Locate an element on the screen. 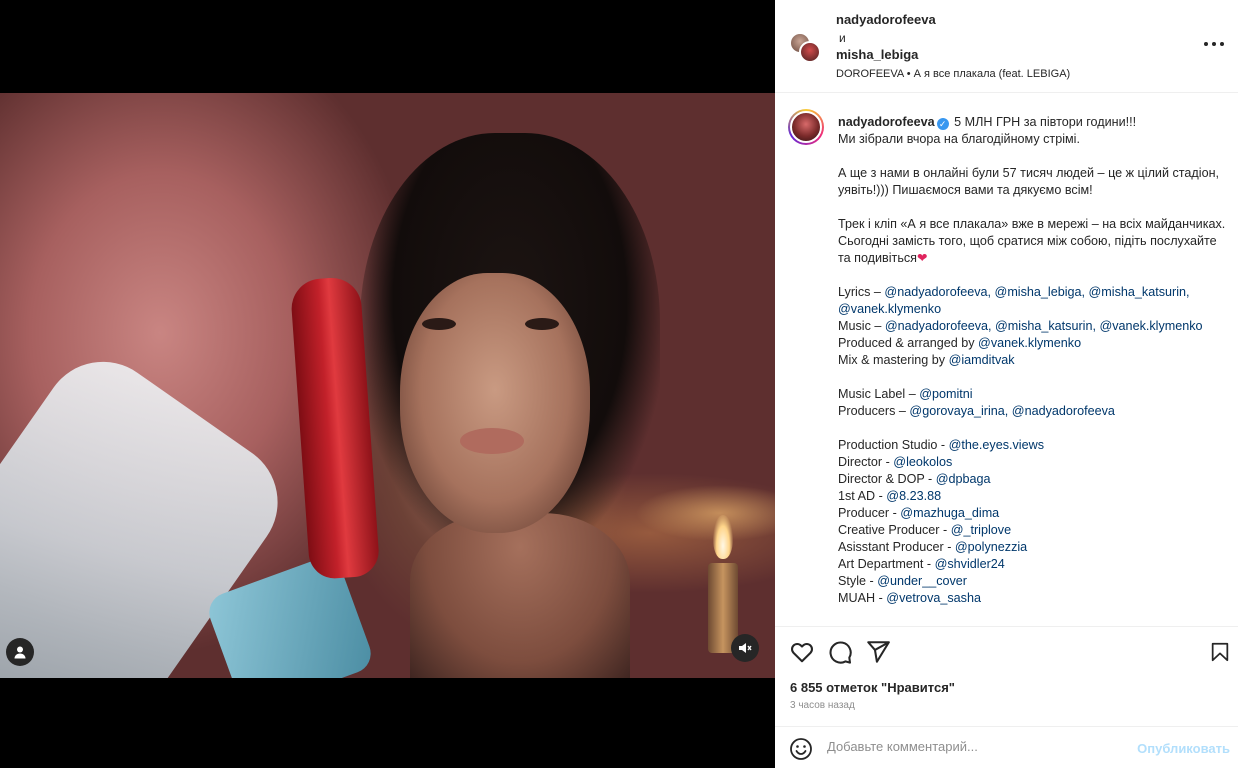  credit-label: Art Department - is located at coordinates (886, 564).